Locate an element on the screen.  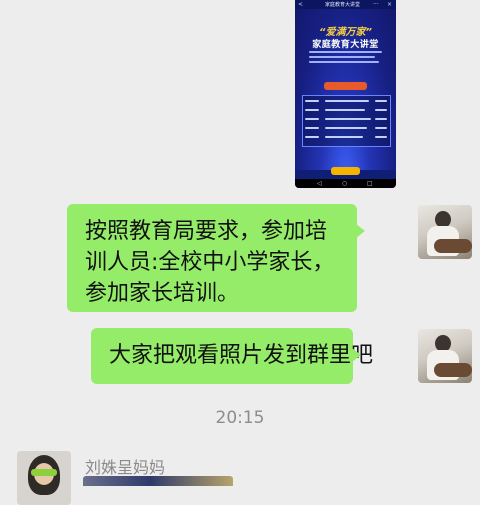
sender-avatar is located at coordinates (44, 478).